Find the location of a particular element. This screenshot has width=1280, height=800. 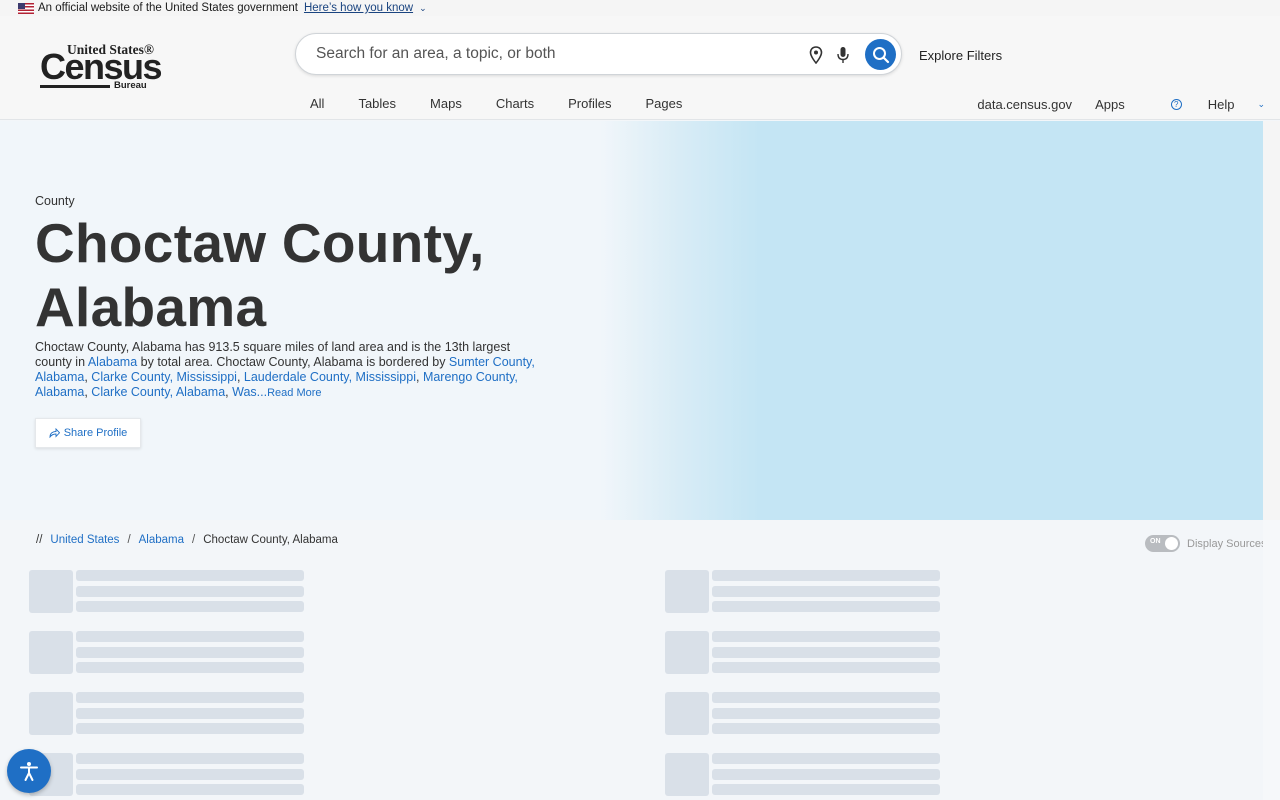

tab-profiles: Profiles is located at coordinates (589, 103).